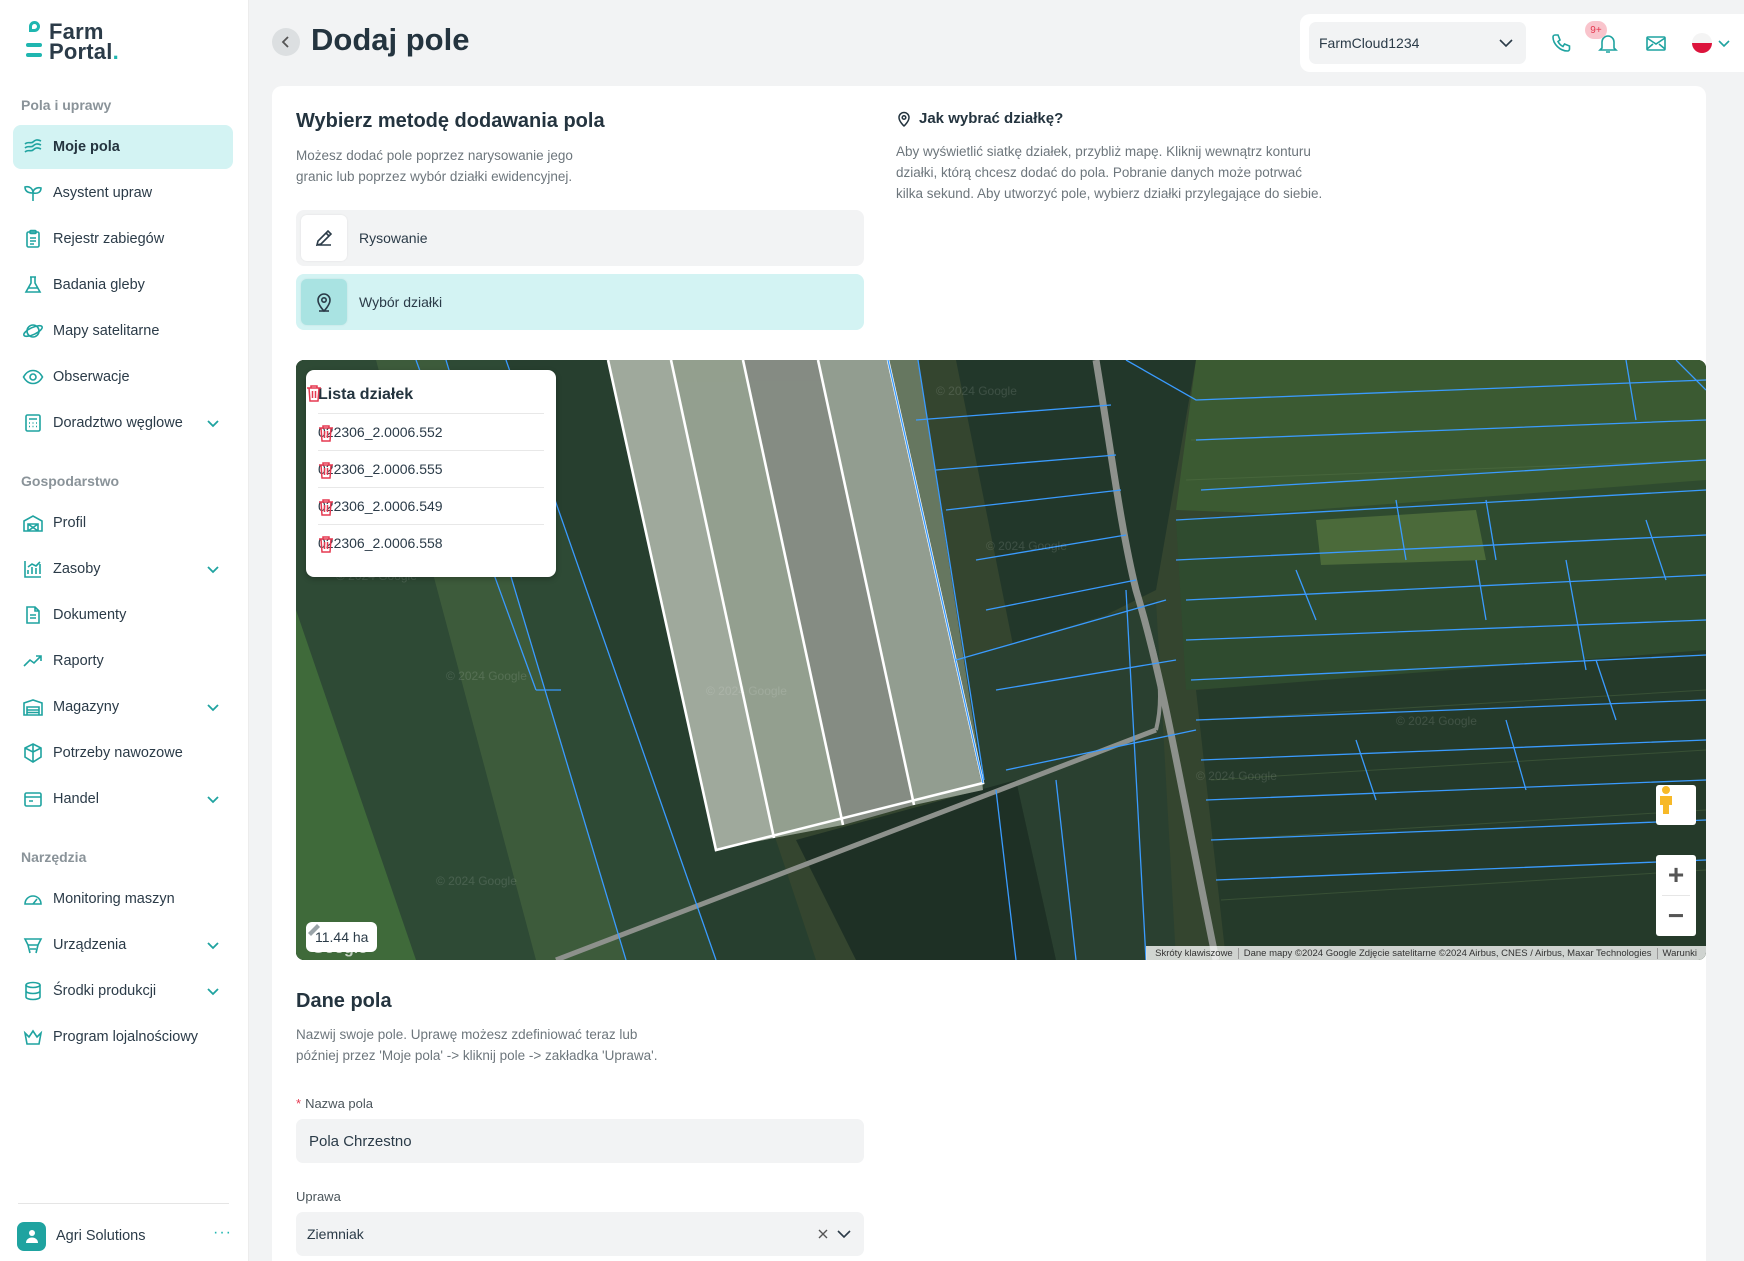 The height and width of the screenshot is (1261, 1744). What do you see at coordinates (34, 41) in the screenshot?
I see `logo-icon` at bounding box center [34, 41].